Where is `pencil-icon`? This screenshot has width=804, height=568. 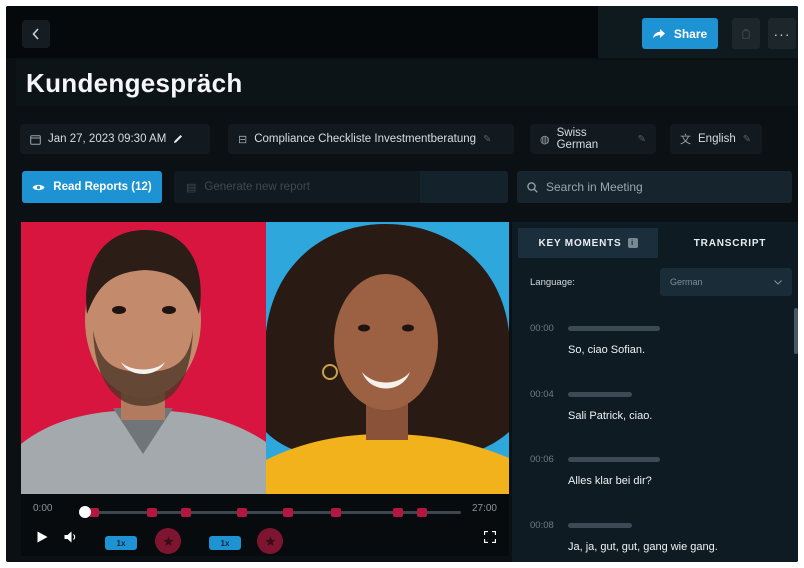
pencil-icon is located at coordinates (178, 139).